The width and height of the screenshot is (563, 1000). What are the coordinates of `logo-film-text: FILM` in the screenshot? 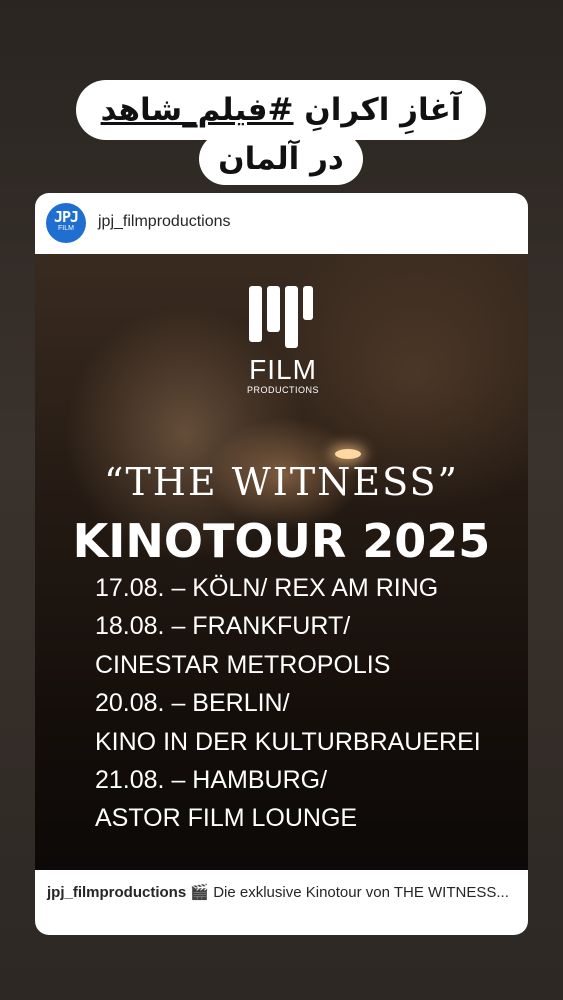 It's located at (283, 369).